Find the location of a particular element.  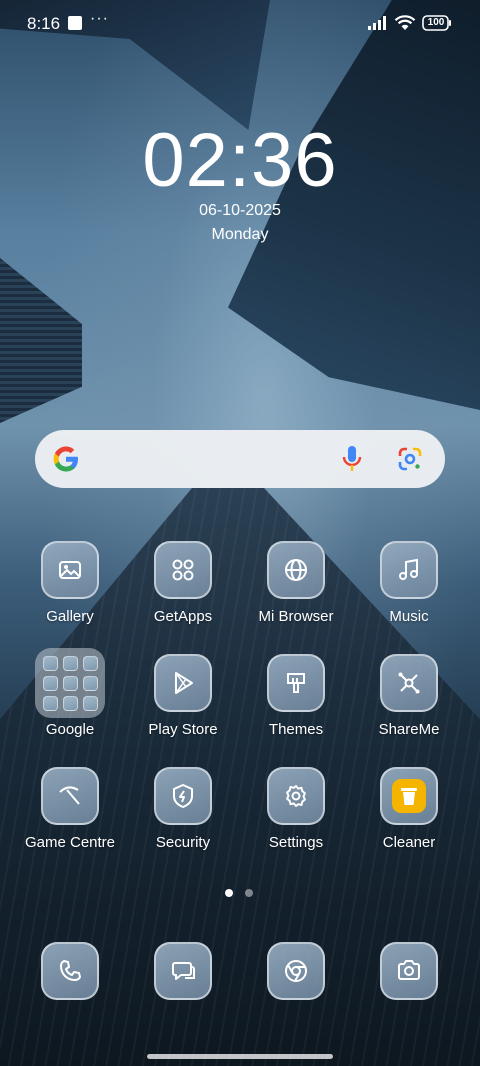

play-store-icon is located at coordinates (183, 683).